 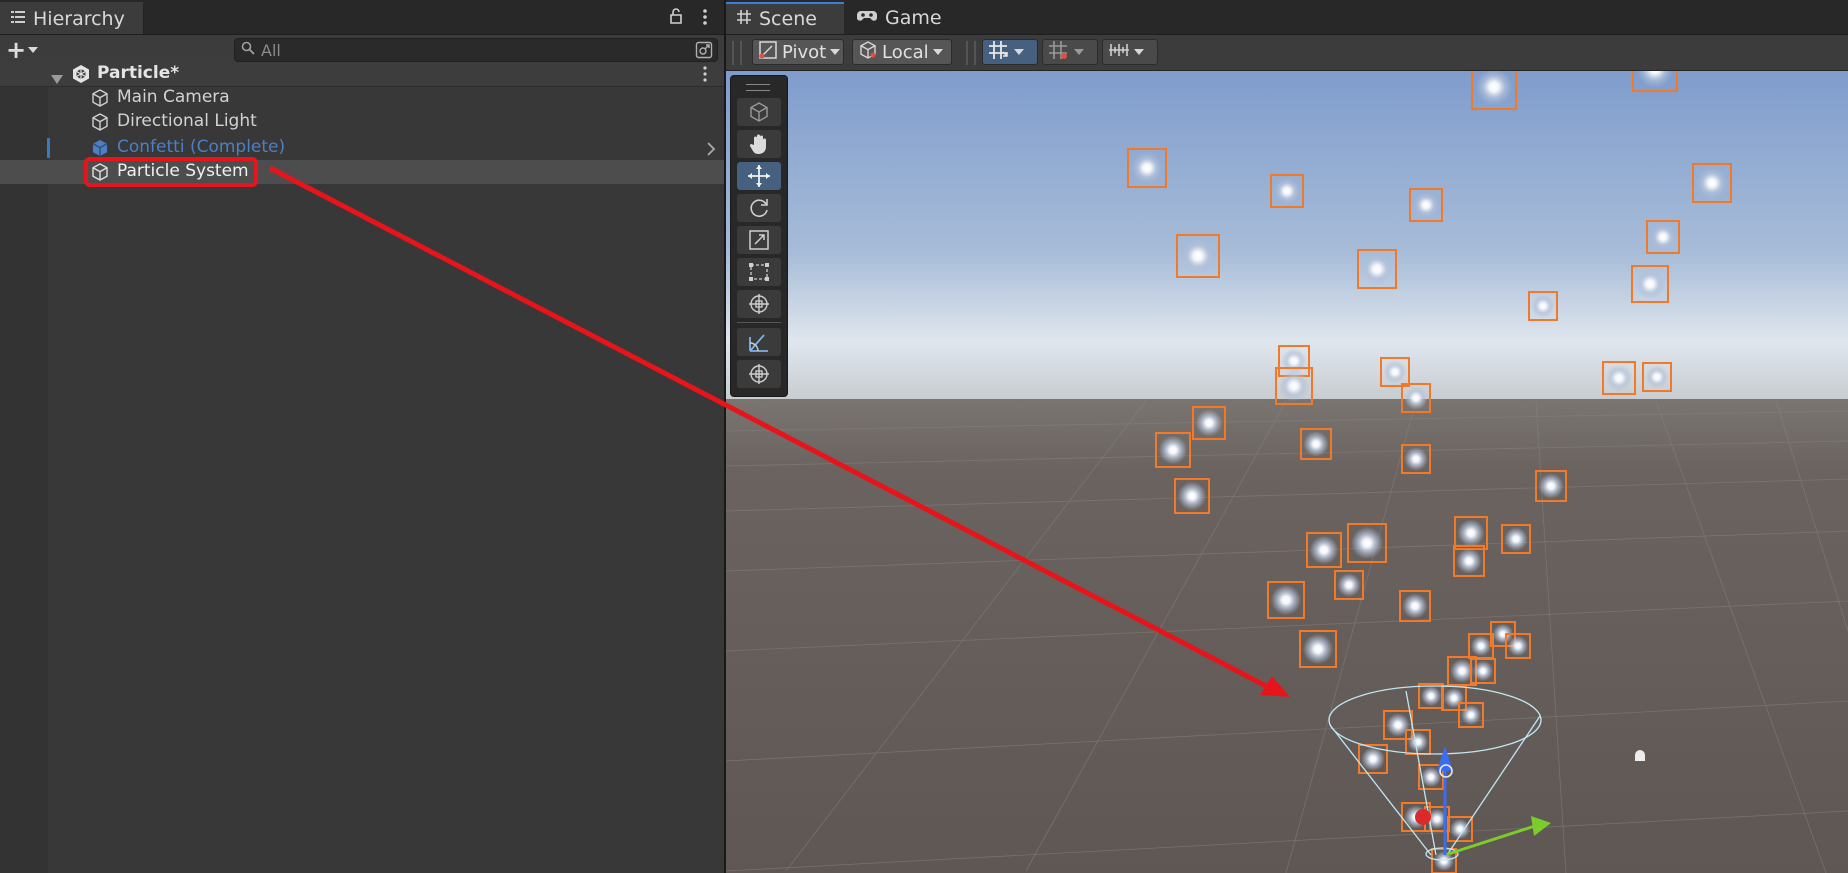 I want to click on search-field, so click(x=476, y=50).